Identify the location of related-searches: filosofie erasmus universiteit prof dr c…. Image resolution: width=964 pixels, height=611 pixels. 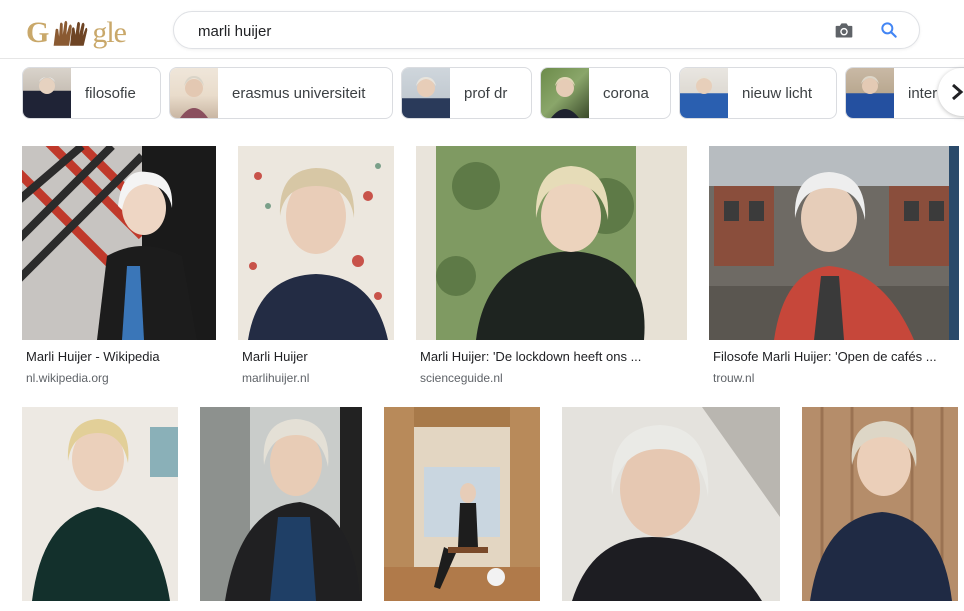
(482, 93).